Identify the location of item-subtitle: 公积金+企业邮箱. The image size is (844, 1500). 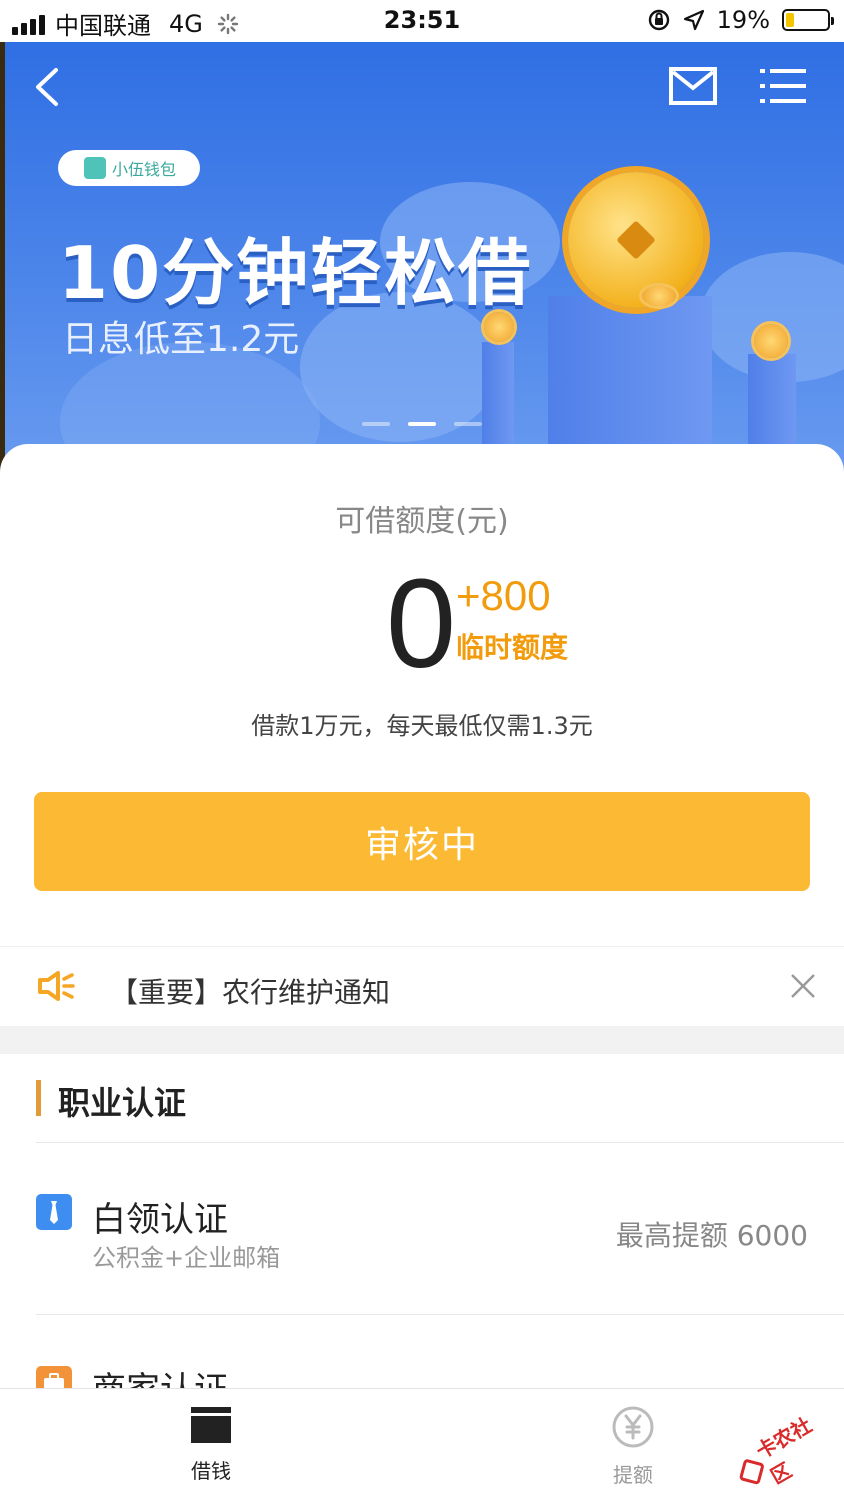
(186, 1258).